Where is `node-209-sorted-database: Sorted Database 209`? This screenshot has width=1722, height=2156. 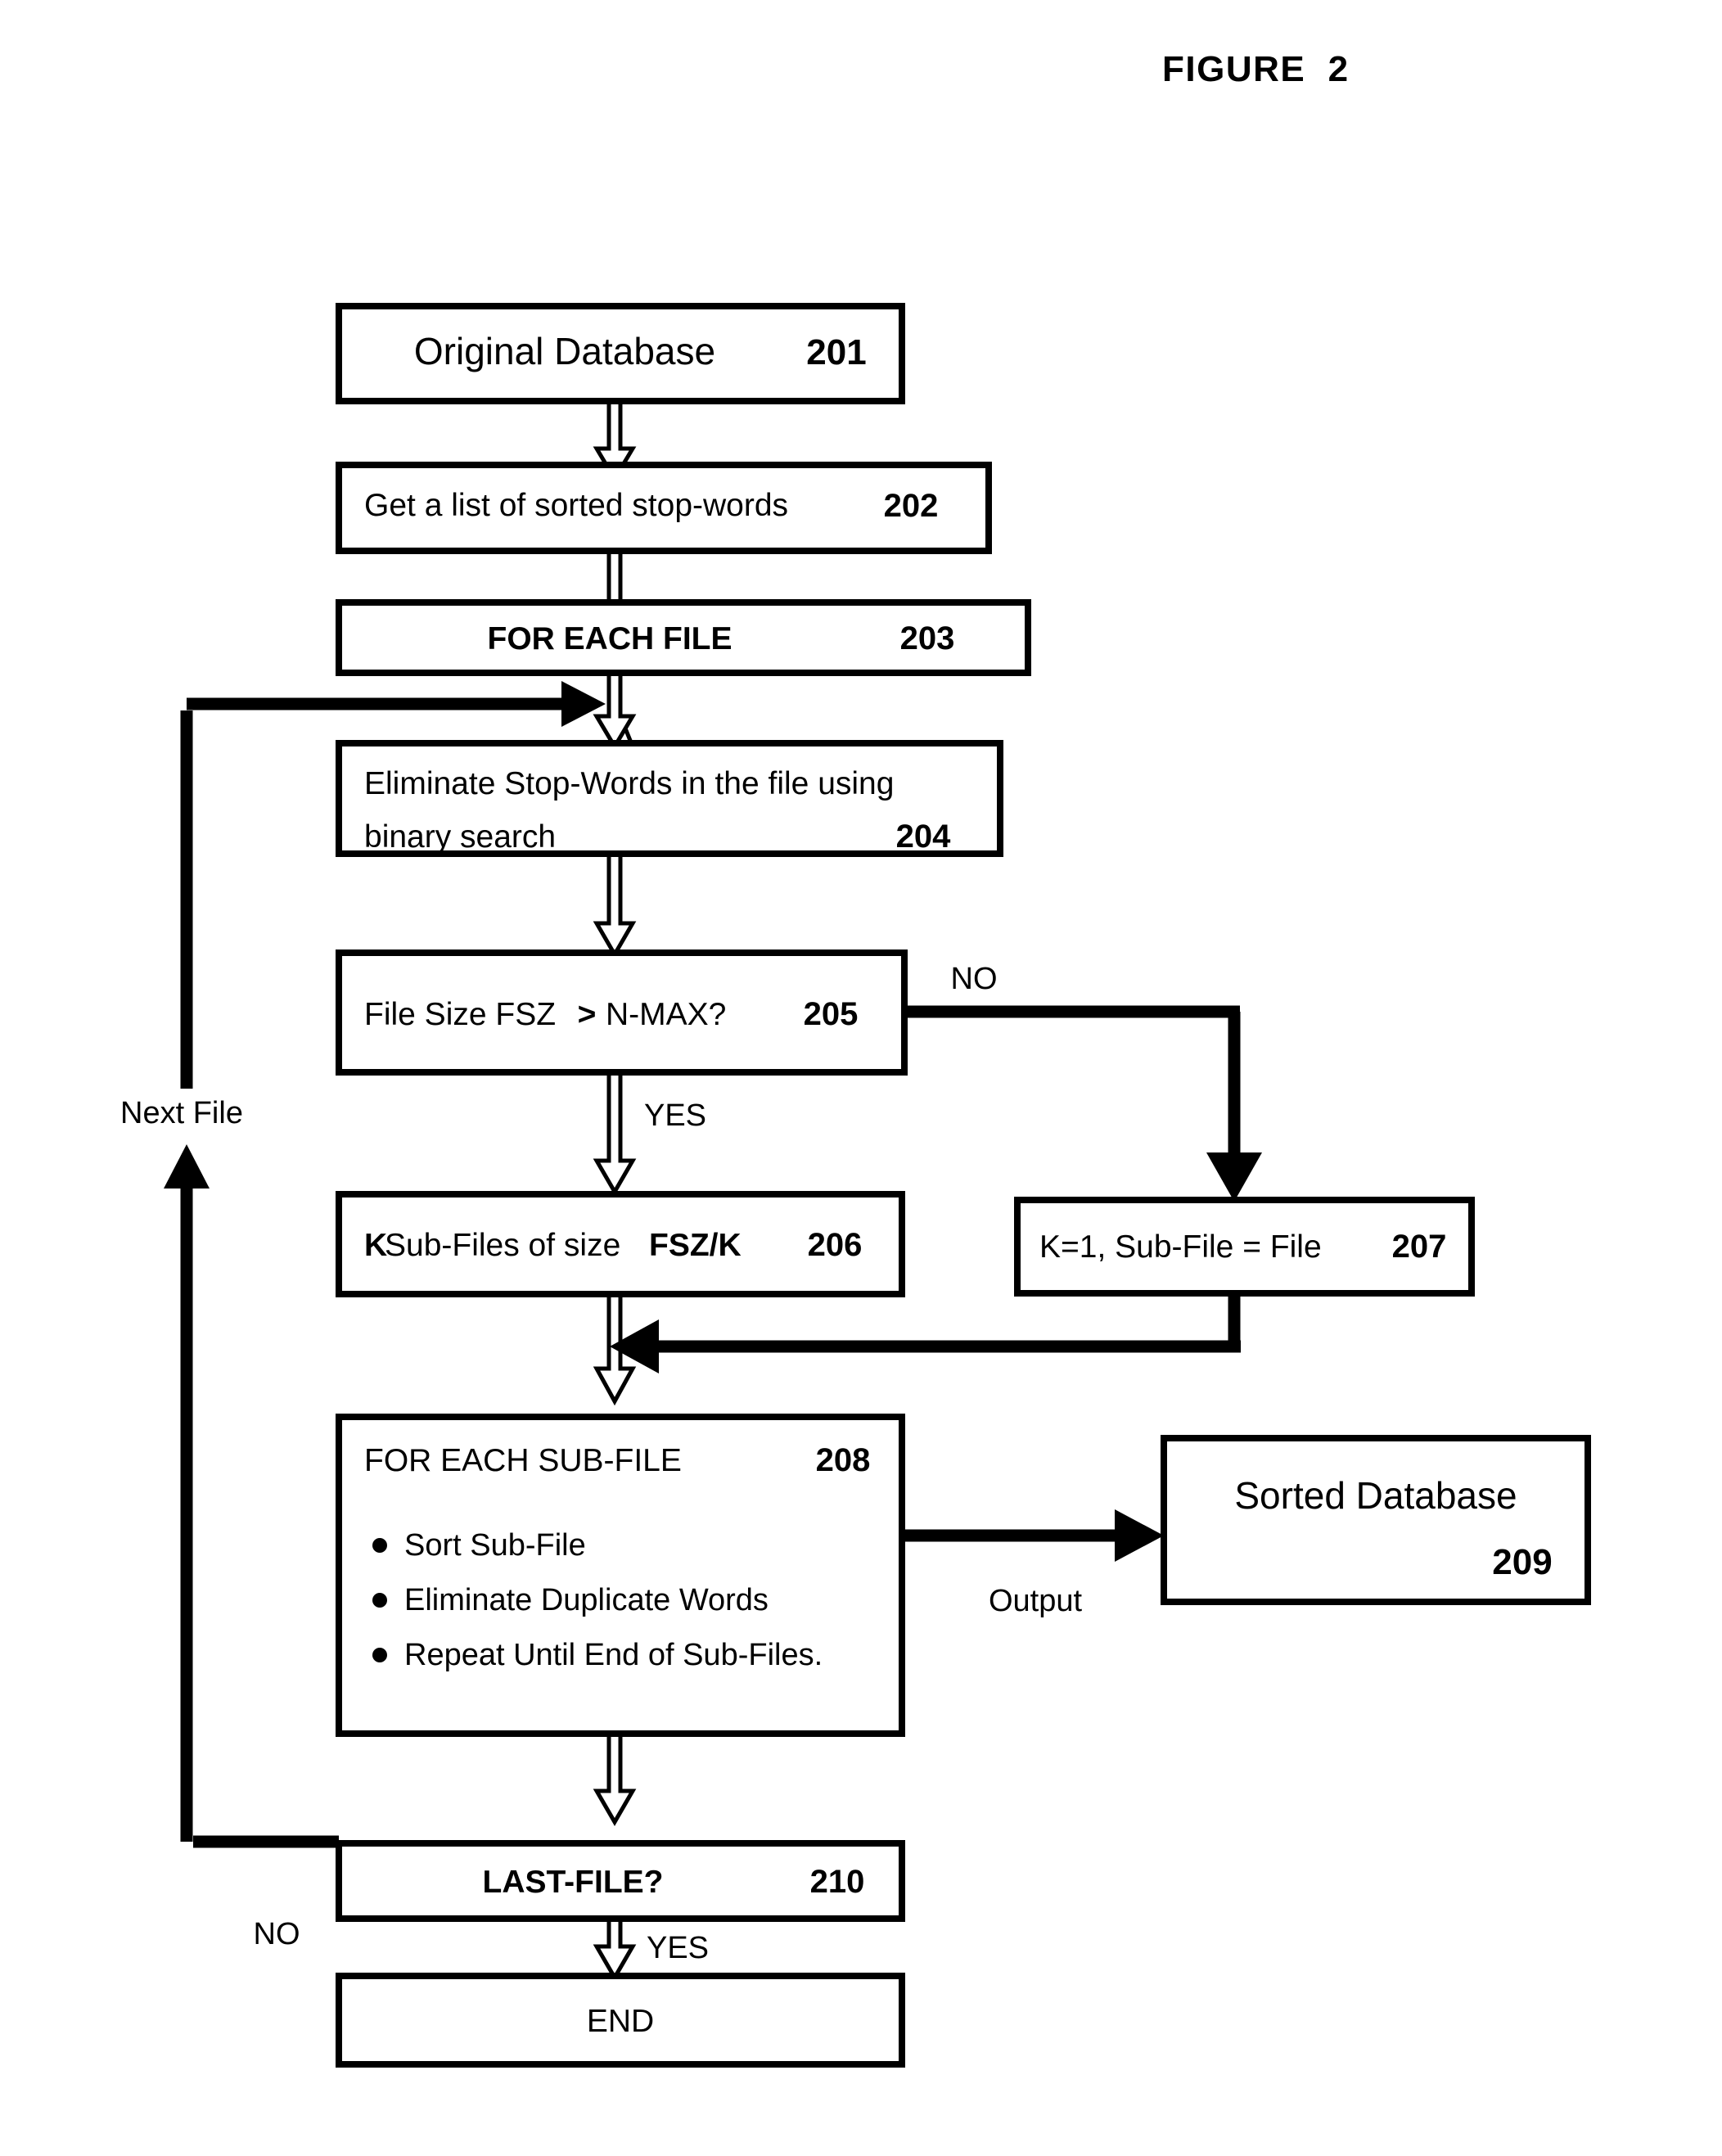 node-209-sorted-database: Sorted Database 209 is located at coordinates (1376, 1520).